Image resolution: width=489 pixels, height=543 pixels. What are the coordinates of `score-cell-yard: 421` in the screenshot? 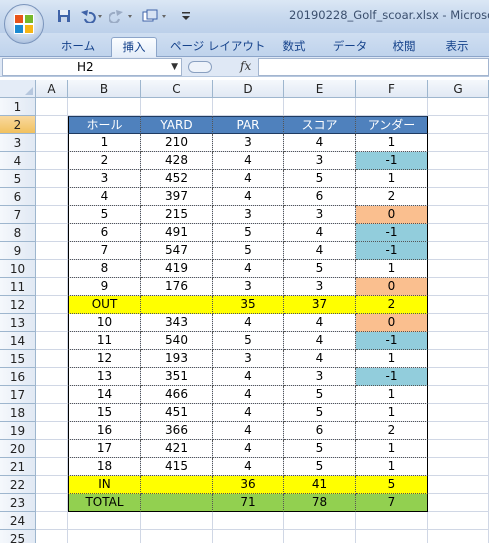 It's located at (177, 449).